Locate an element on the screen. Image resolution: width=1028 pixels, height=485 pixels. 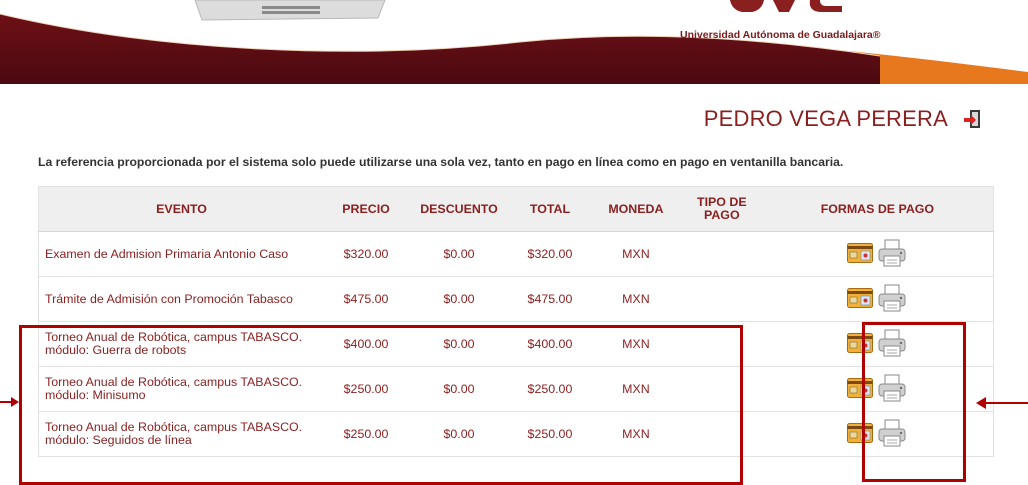
event-name-line1: Examen de Admision Primaria Antonio Caso is located at coordinates (167, 253).